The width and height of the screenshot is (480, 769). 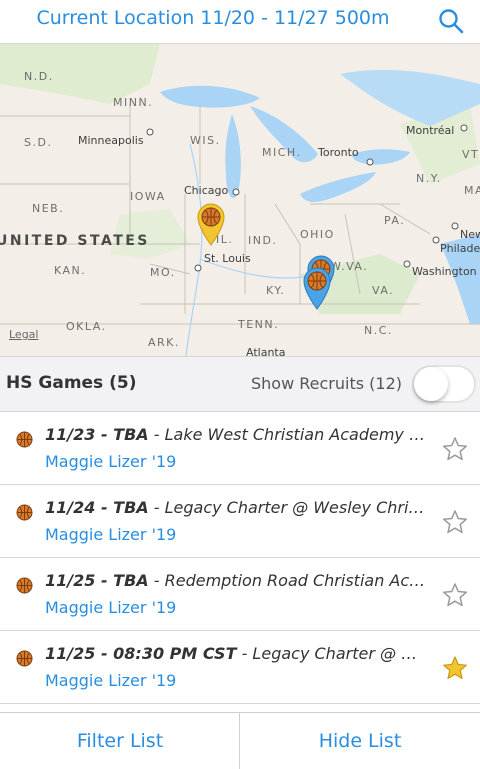 What do you see at coordinates (164, 342) in the screenshot?
I see `state-label: ARK.` at bounding box center [164, 342].